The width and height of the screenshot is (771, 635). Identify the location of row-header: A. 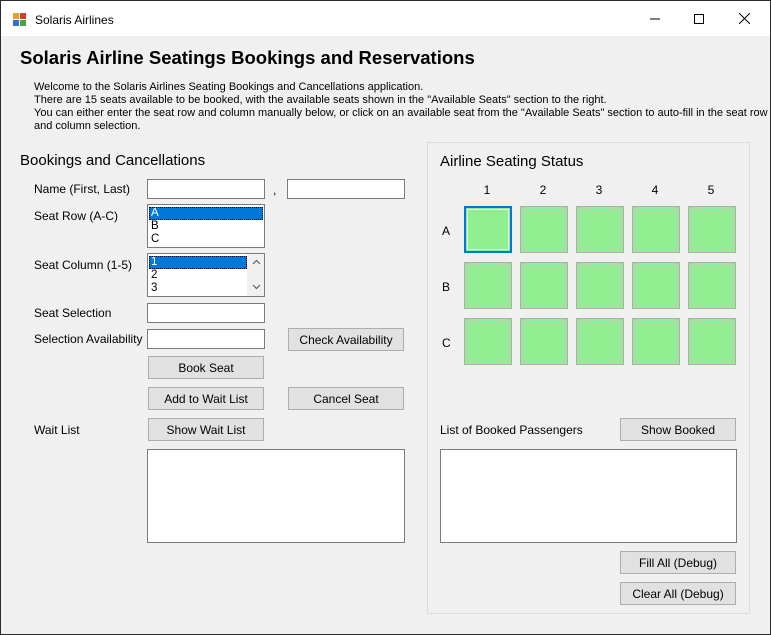
(446, 231).